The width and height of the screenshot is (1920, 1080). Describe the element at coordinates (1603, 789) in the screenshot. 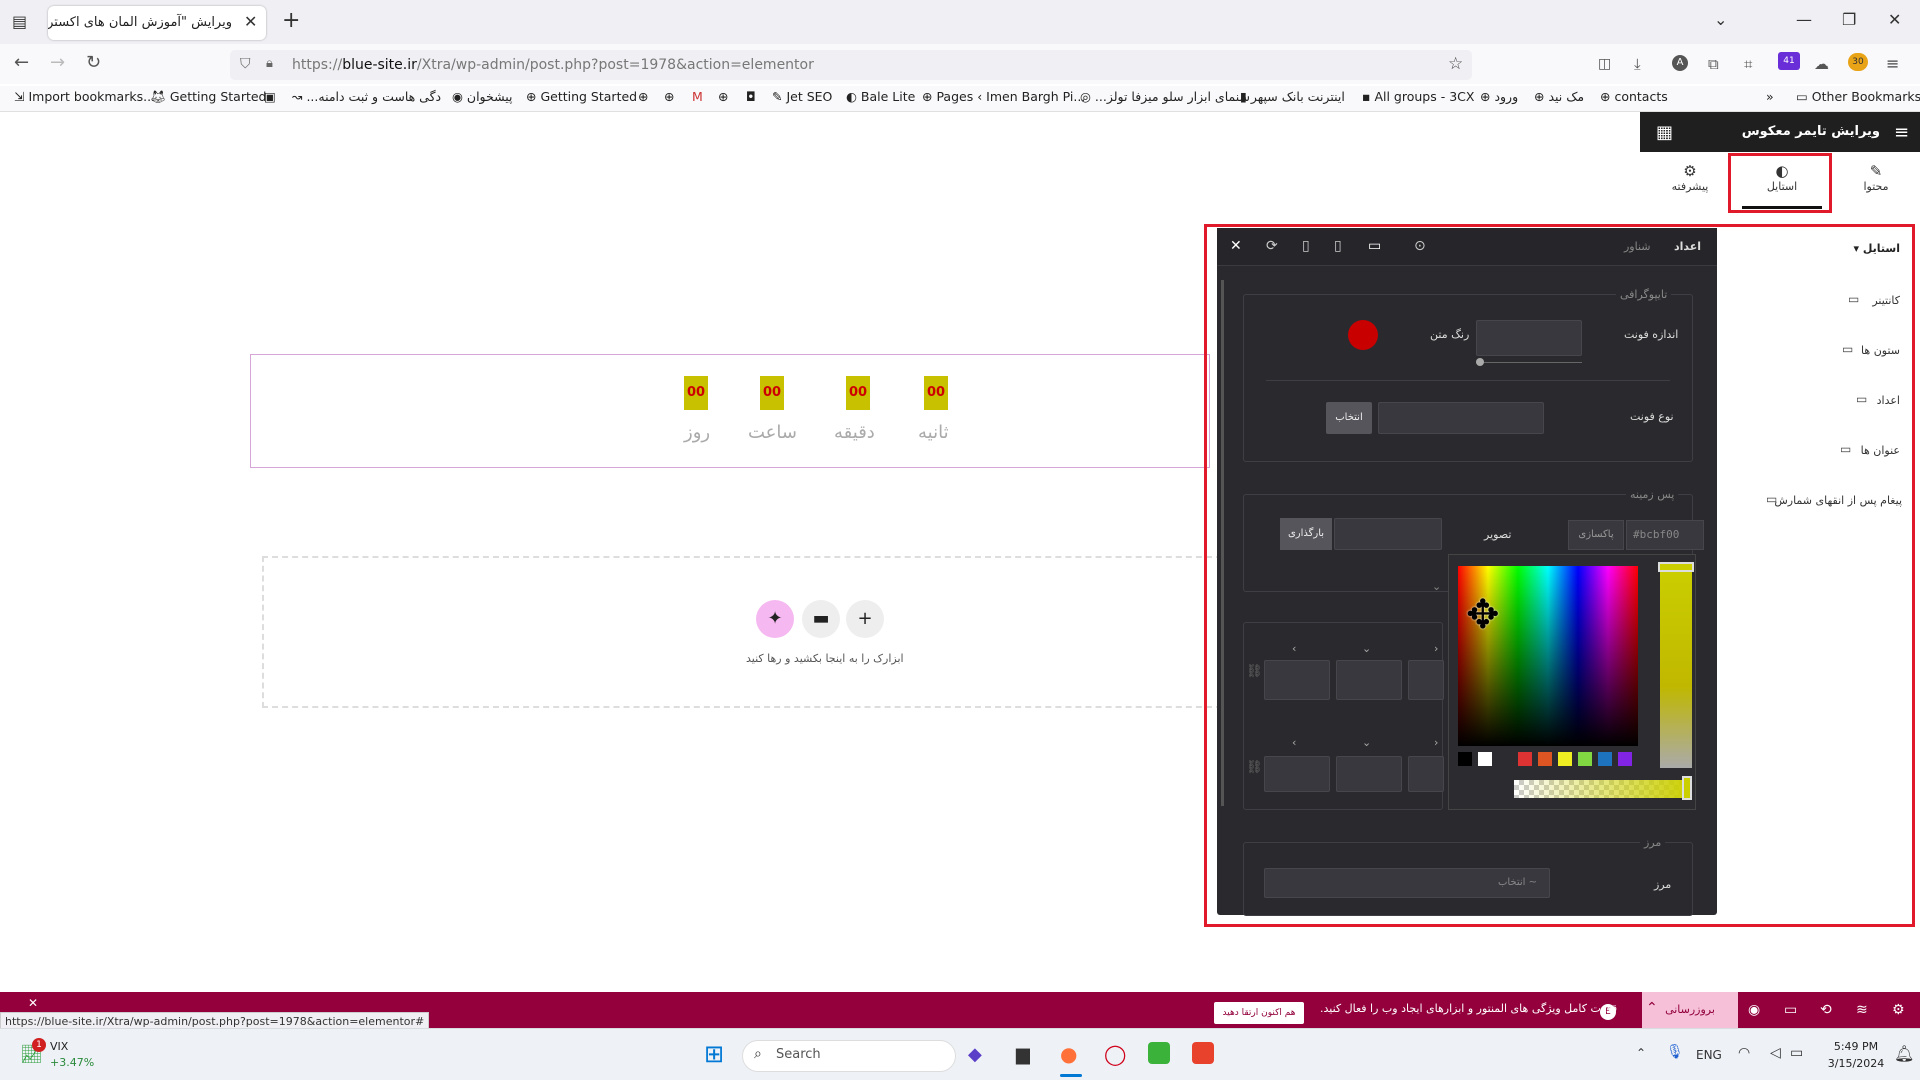

I see `alpha-slider` at that location.